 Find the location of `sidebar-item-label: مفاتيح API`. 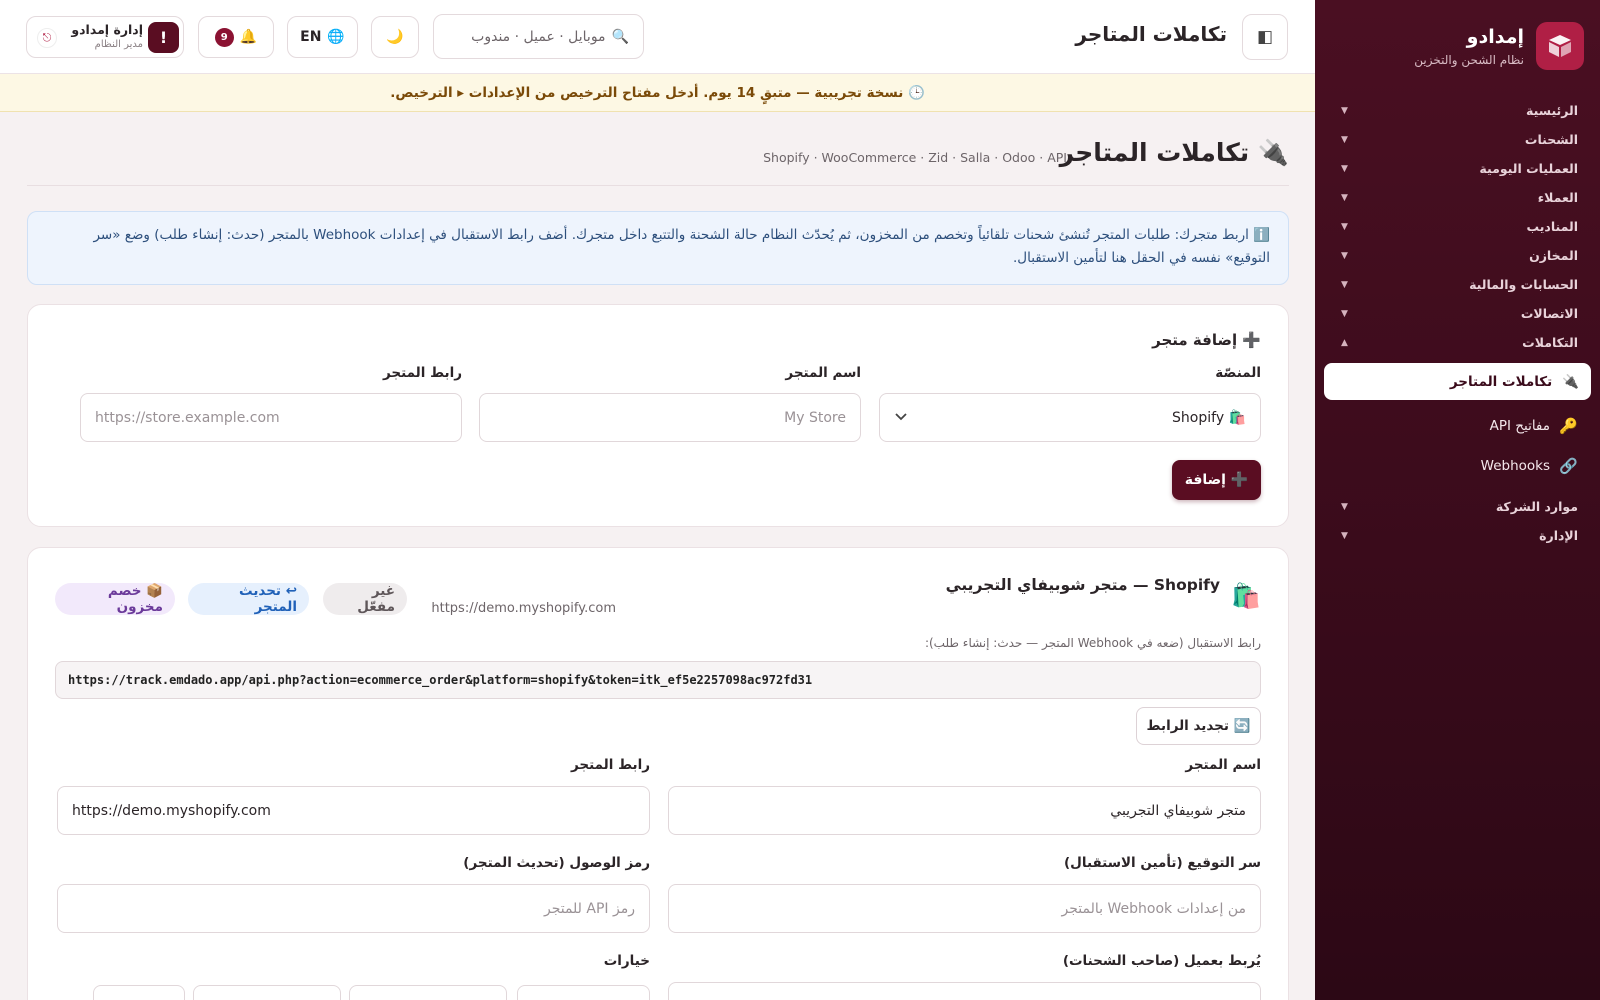

sidebar-item-label: مفاتيح API is located at coordinates (1519, 426).